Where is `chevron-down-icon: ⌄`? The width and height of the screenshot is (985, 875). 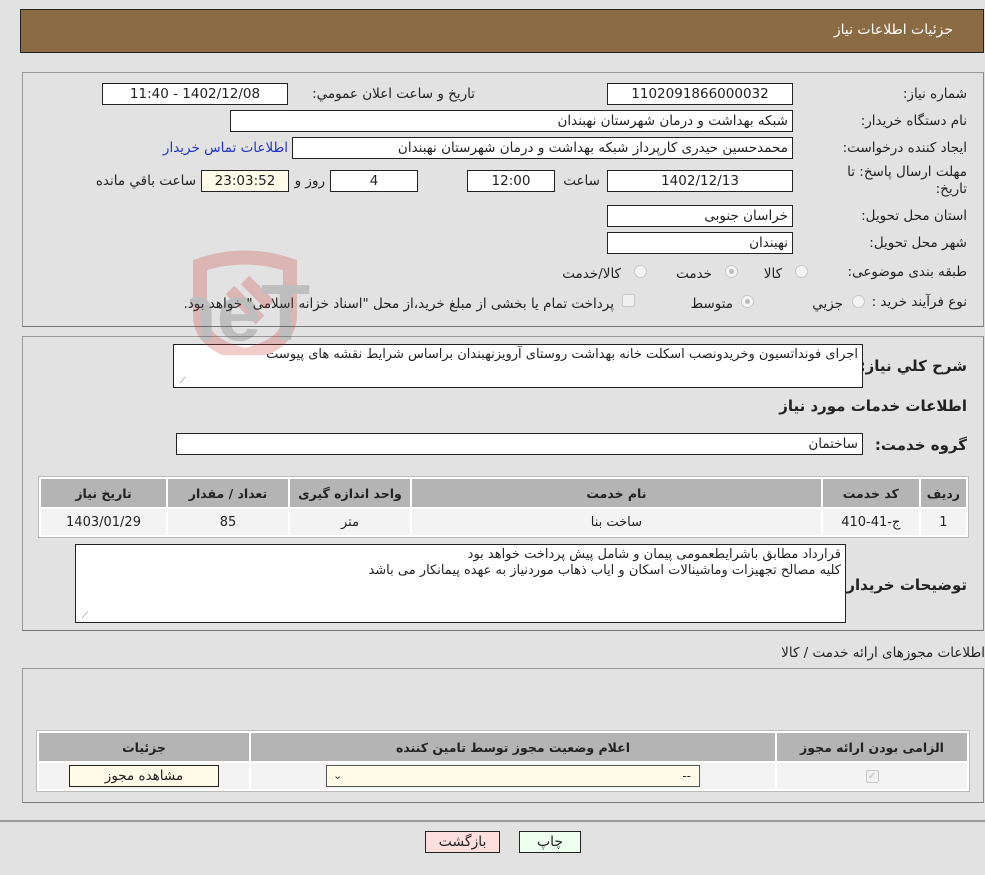
chevron-down-icon: ⌄ is located at coordinates (338, 775).